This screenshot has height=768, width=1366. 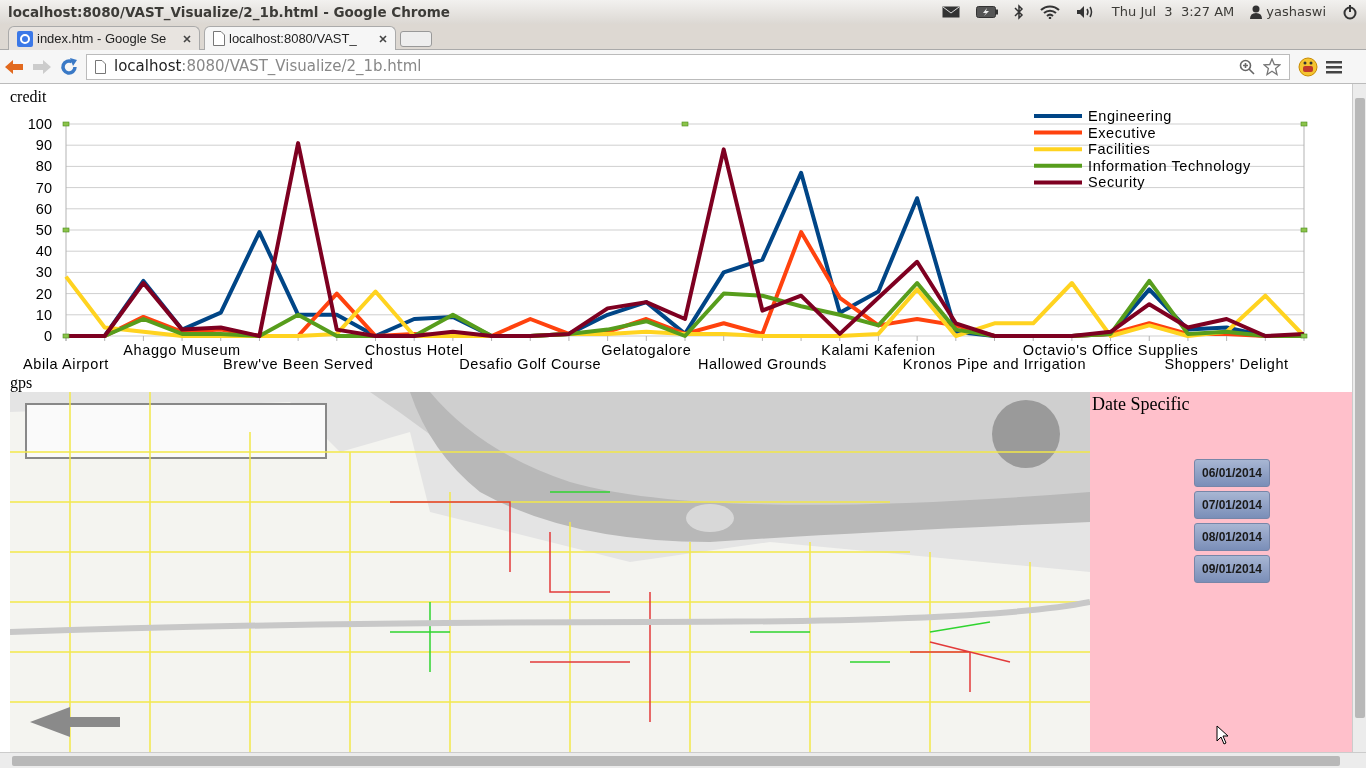 I want to click on menu-icon, so click(x=1334, y=66).